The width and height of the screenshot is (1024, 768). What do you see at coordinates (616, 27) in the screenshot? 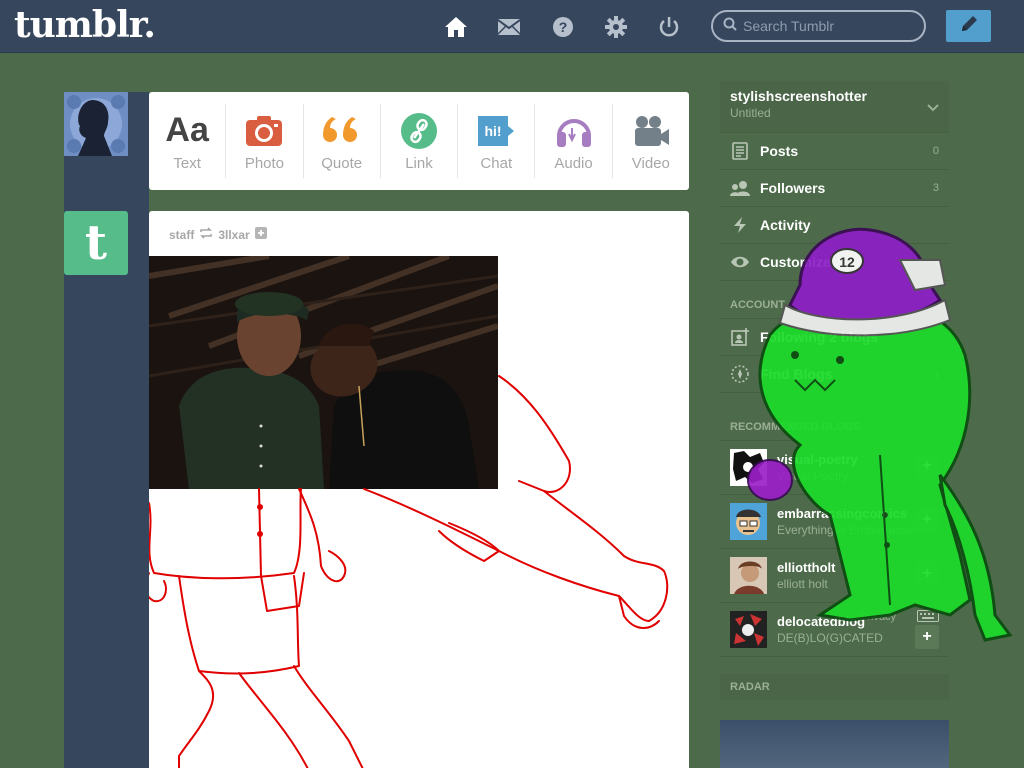
I see `settings-icon` at bounding box center [616, 27].